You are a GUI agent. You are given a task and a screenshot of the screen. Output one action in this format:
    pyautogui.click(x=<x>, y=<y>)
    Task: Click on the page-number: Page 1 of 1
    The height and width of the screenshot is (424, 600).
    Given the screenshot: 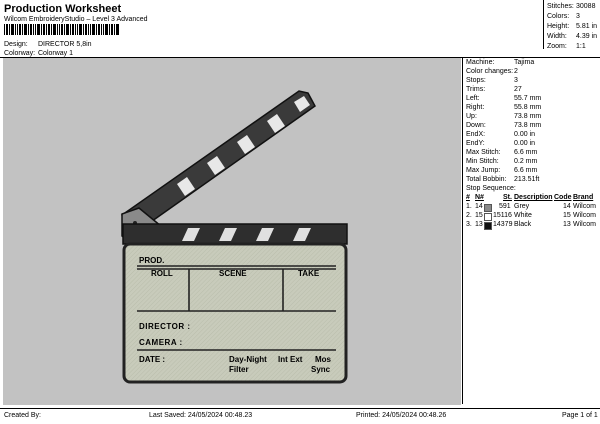 What is the action you would take?
    pyautogui.click(x=580, y=415)
    